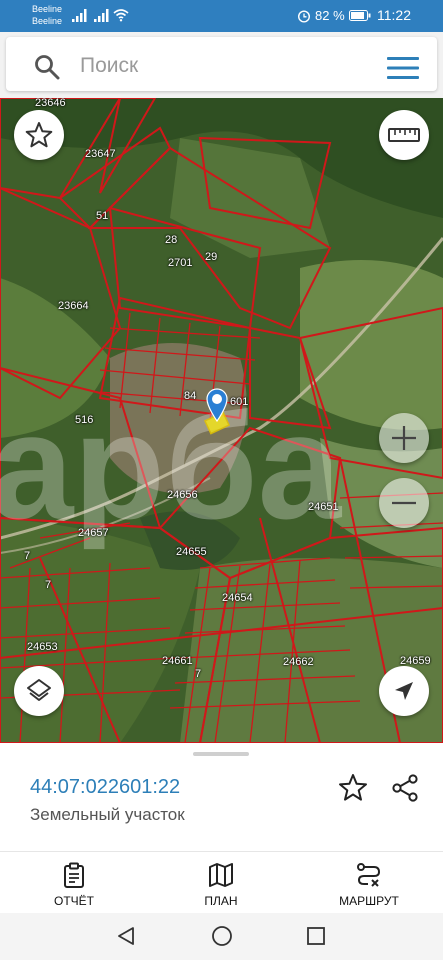  I want to click on alarm-icon, so click(304, 16).